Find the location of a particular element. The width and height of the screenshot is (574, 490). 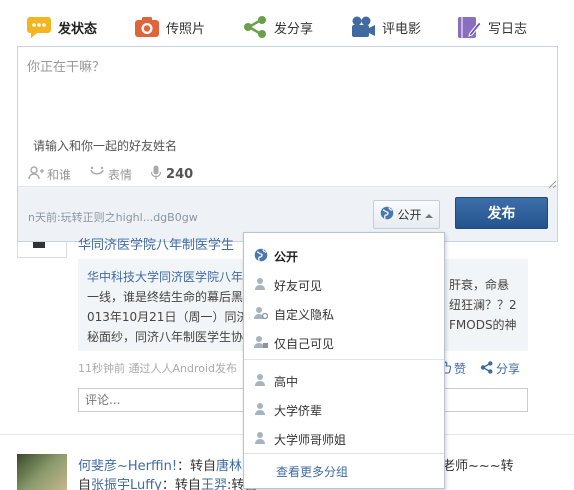

privacy-option-label: 好友可见 is located at coordinates (298, 285).